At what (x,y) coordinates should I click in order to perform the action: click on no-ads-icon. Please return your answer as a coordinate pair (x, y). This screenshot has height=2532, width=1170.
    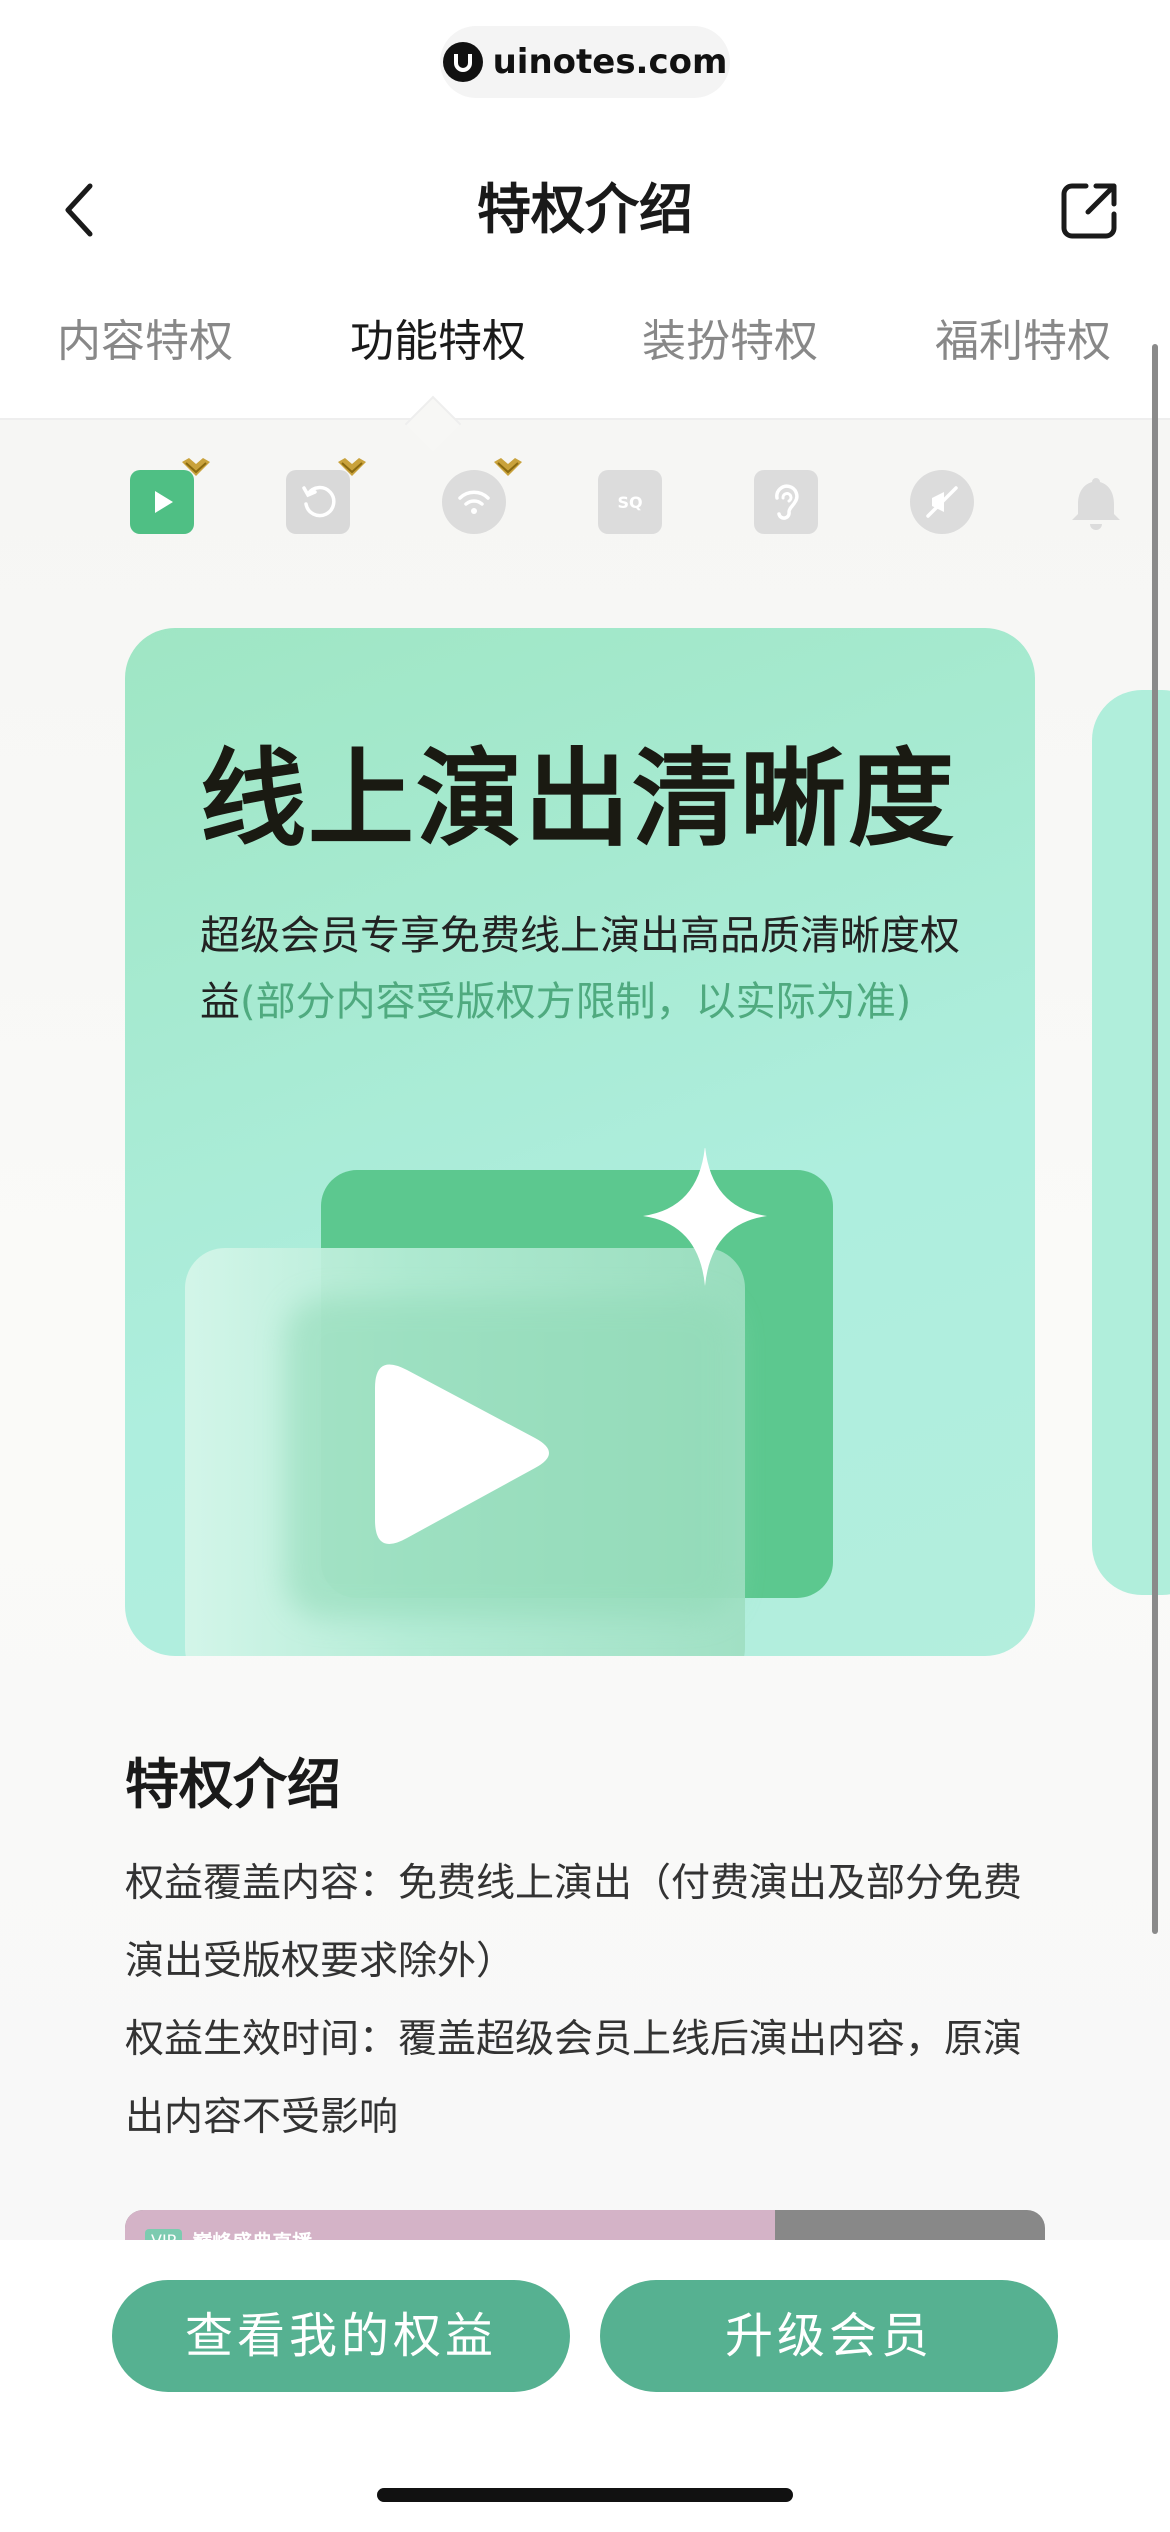
    Looking at the image, I should click on (942, 502).